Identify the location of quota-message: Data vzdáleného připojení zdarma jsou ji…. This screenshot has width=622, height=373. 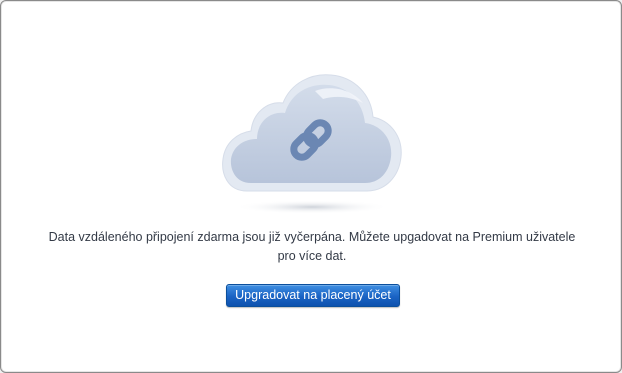
(312, 246).